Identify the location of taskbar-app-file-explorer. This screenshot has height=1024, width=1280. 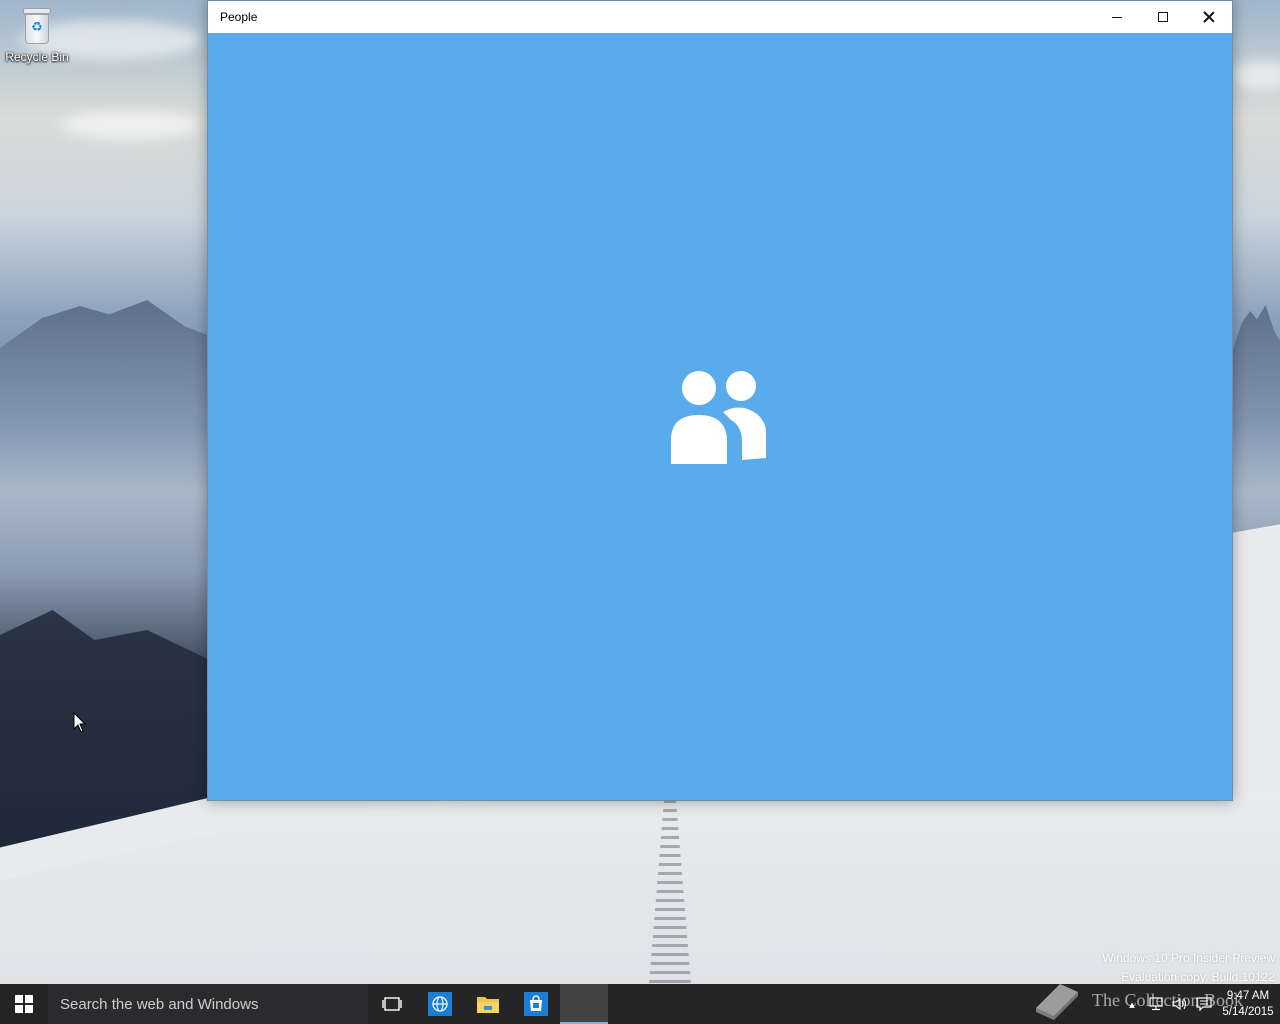
(488, 1004).